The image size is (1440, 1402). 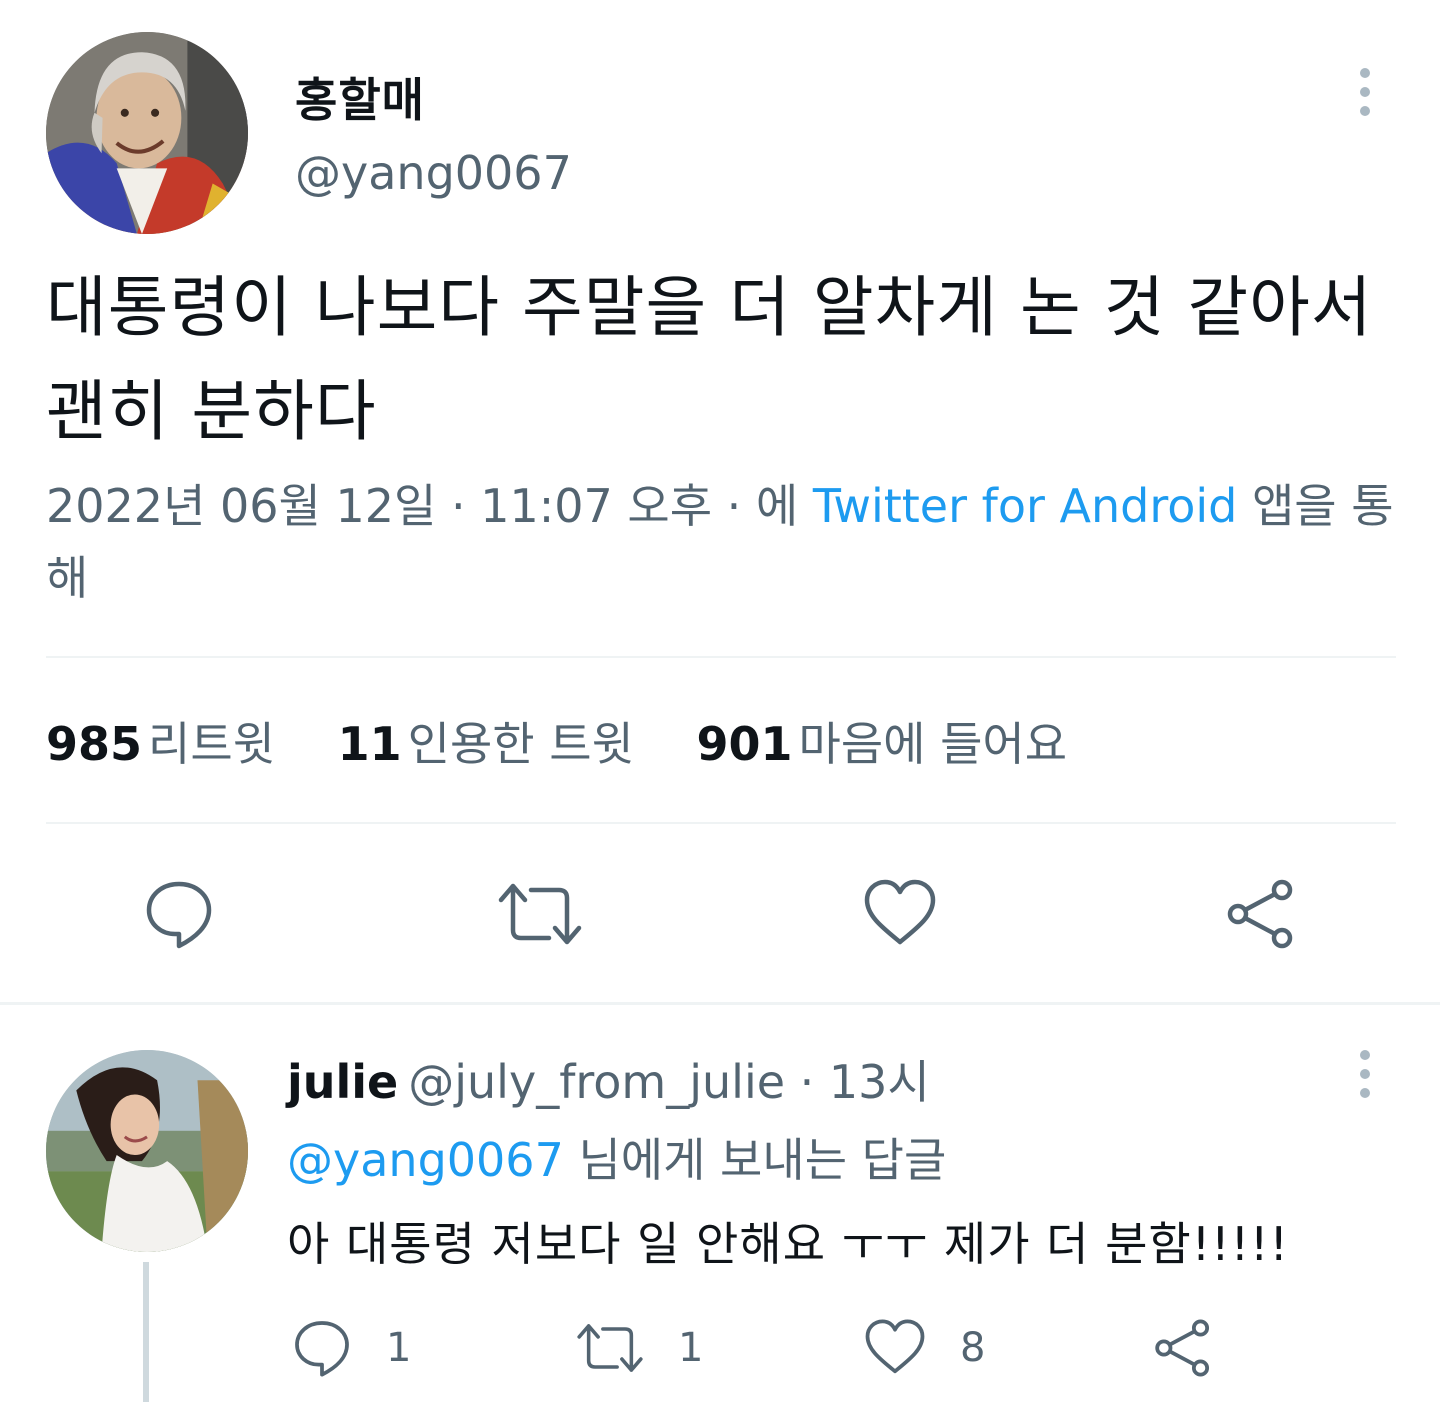 What do you see at coordinates (596, 1082) in the screenshot?
I see `reply-author-handle: @july_from_julie` at bounding box center [596, 1082].